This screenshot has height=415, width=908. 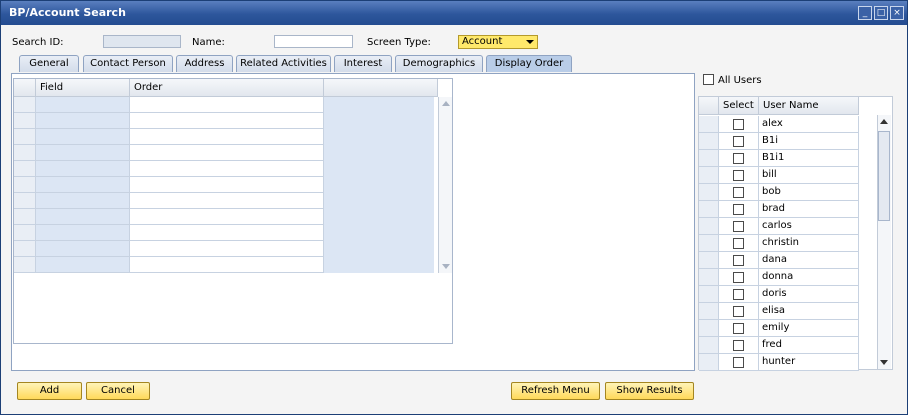 What do you see at coordinates (283, 63) in the screenshot?
I see `tab-related-activities: Related Activities` at bounding box center [283, 63].